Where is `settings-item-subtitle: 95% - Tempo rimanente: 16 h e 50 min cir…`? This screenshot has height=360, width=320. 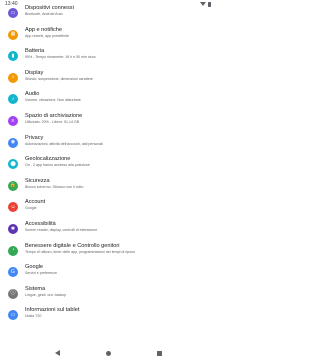 settings-item-subtitle: 95% - Tempo rimanente: 16 h e 50 min cir… is located at coordinates (60, 57).